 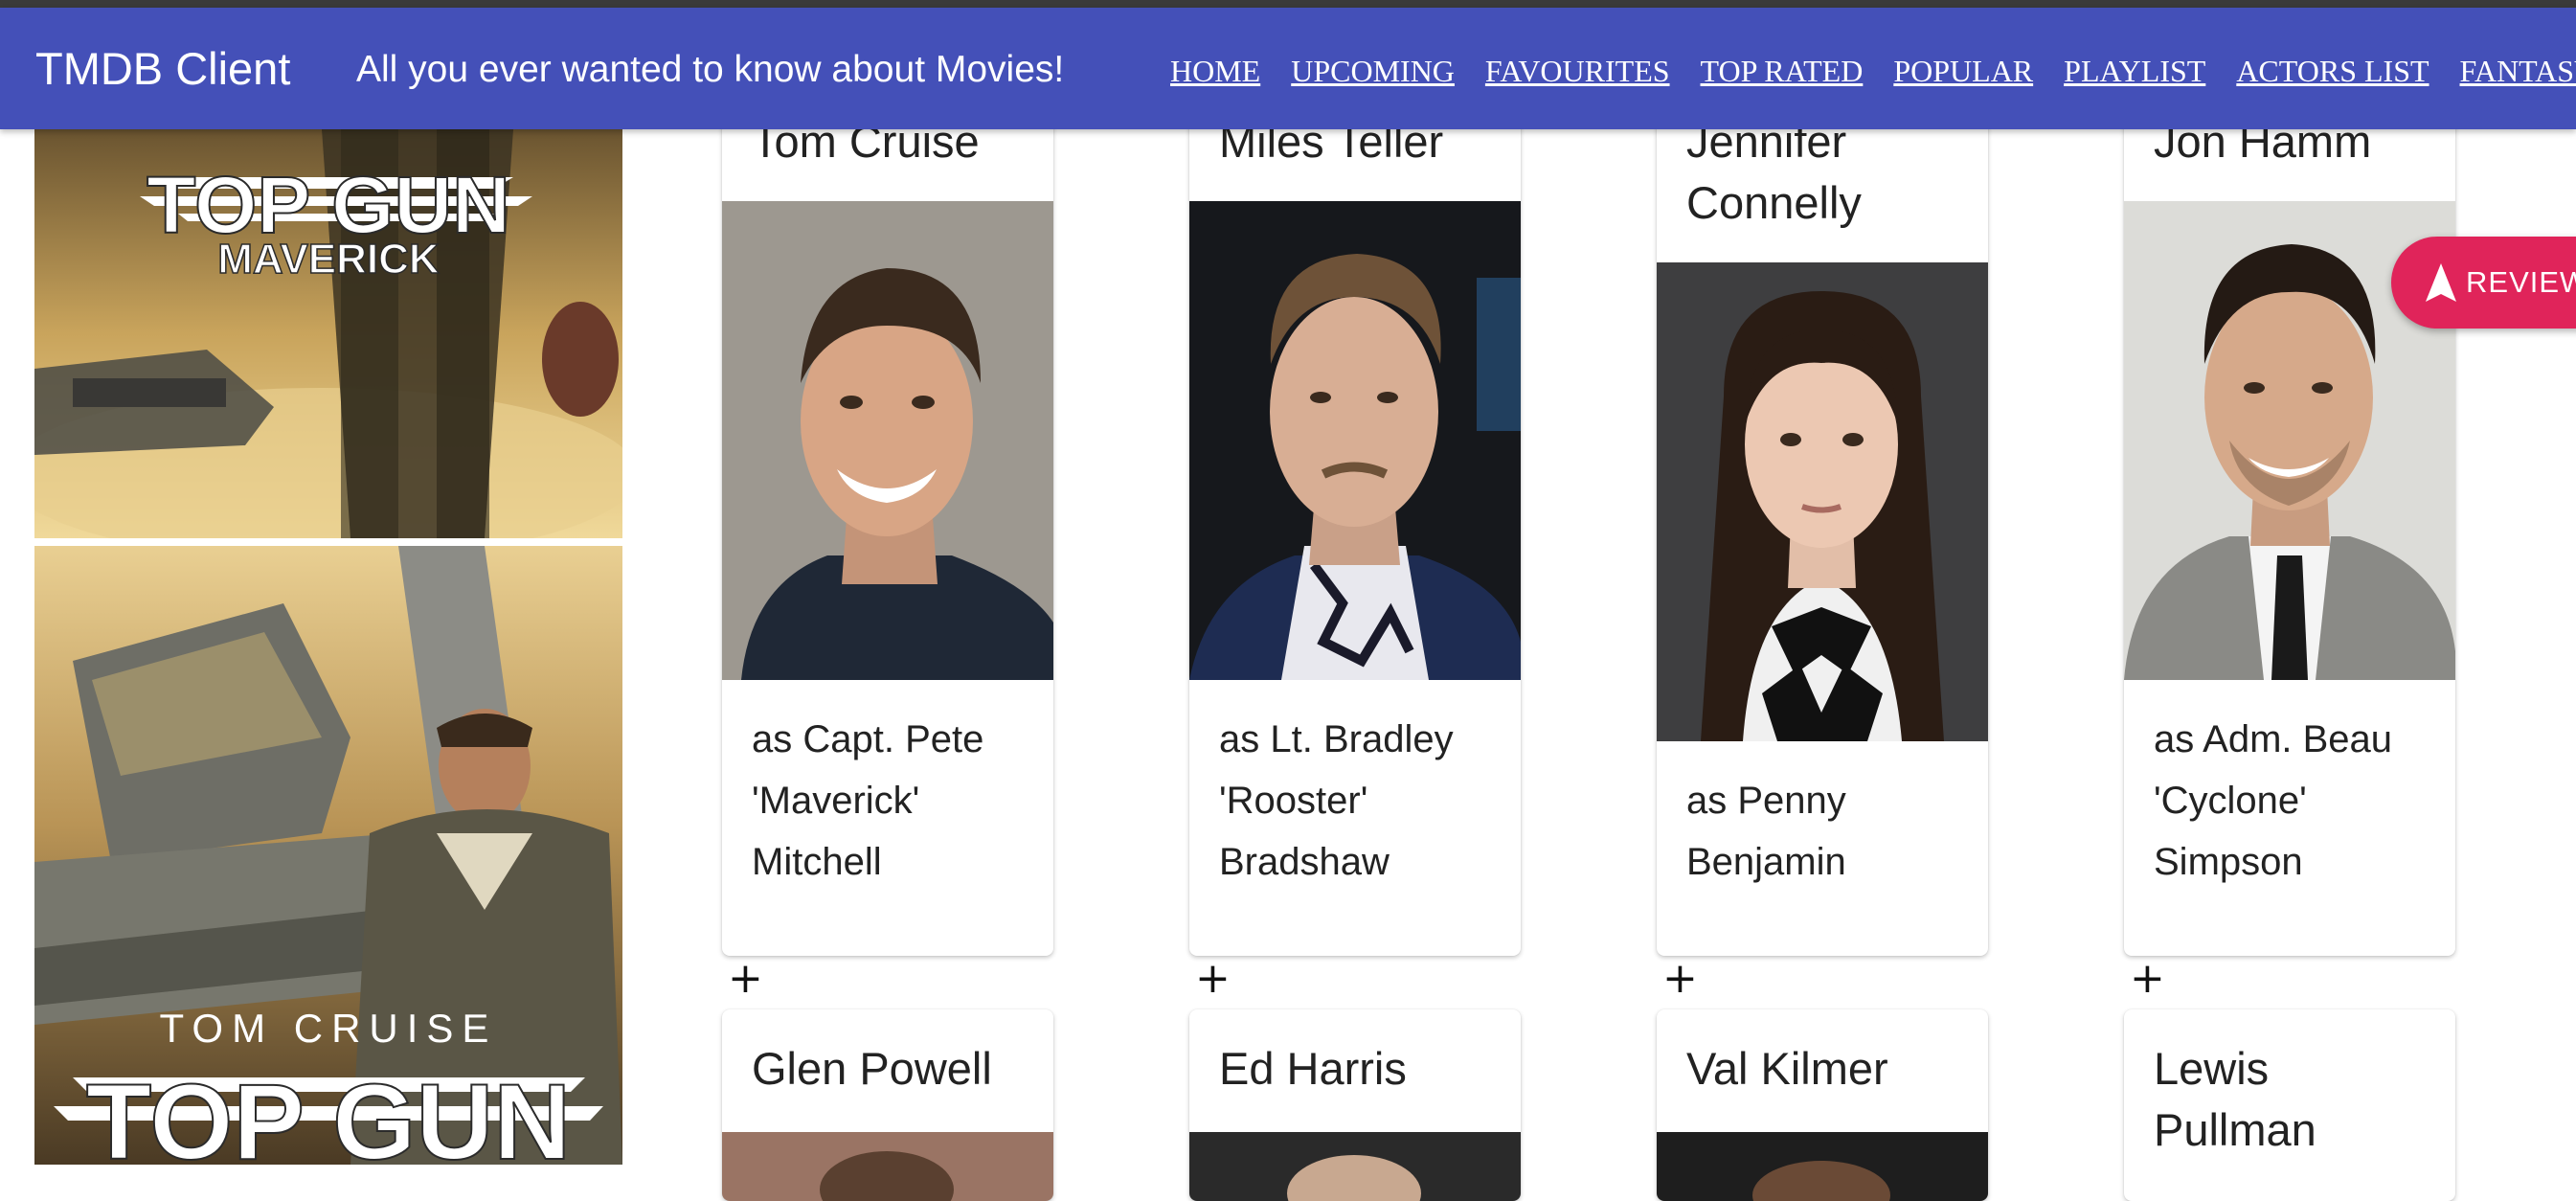 I want to click on cast-name: Val Kilmer, so click(x=1787, y=1068).